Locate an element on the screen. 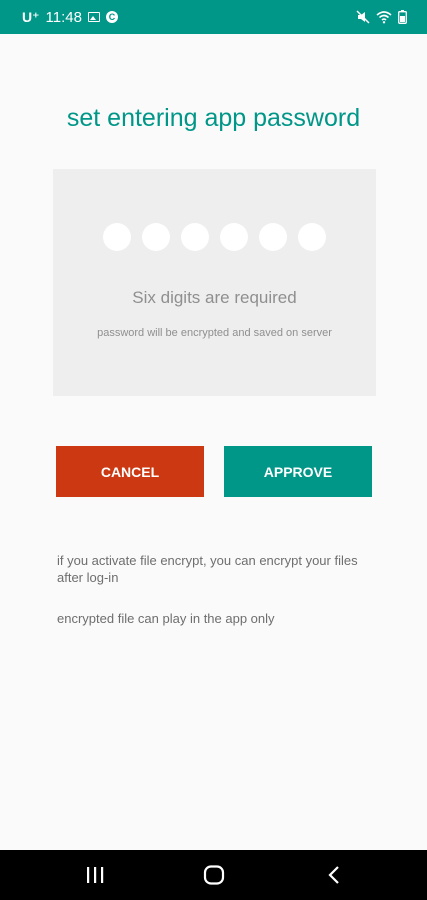 The height and width of the screenshot is (900, 427). home-icon is located at coordinates (214, 875).